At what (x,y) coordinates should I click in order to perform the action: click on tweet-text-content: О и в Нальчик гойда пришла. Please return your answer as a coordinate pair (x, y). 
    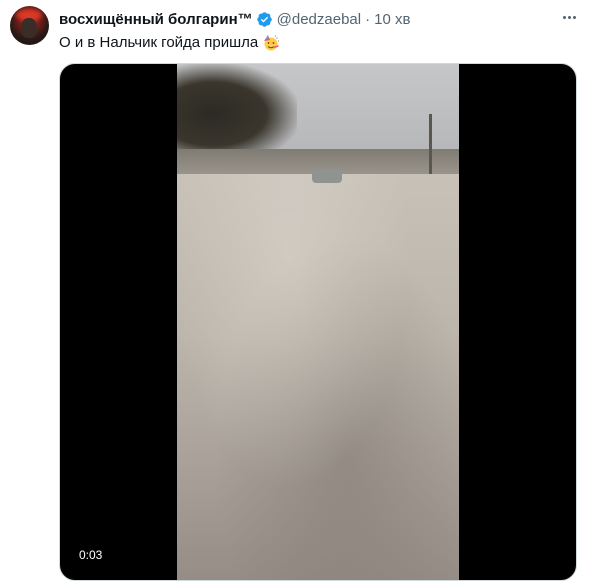
    Looking at the image, I should click on (159, 42).